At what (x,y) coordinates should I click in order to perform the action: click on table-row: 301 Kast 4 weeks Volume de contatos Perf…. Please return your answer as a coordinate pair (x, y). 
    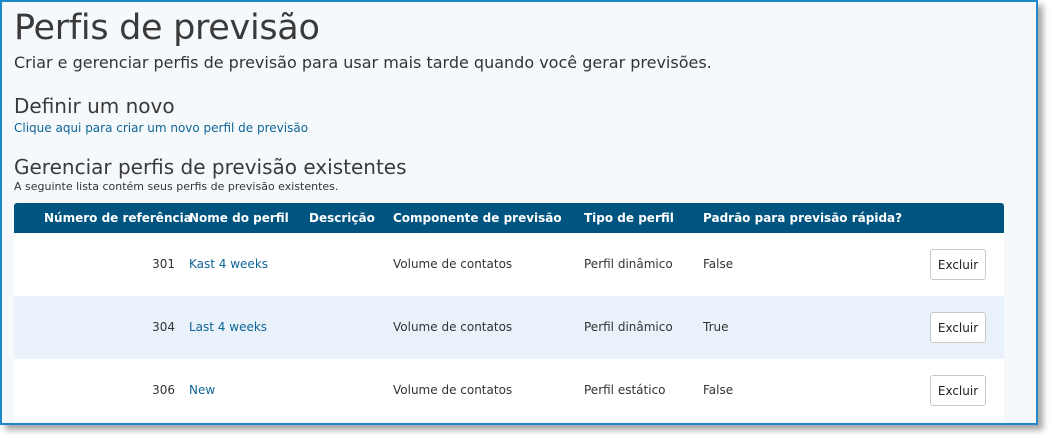
    Looking at the image, I should click on (509, 264).